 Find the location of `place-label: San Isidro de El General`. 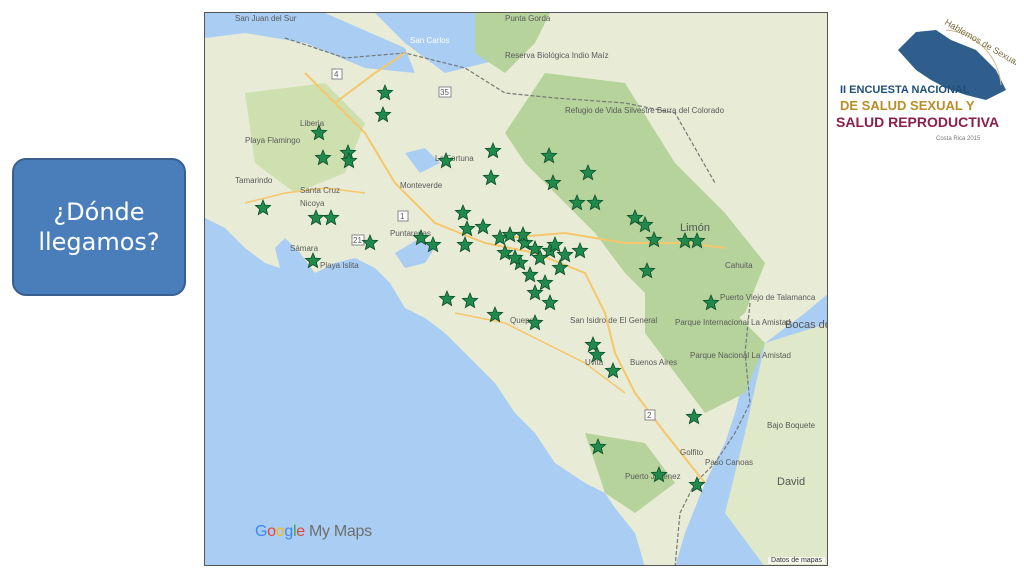

place-label: San Isidro de El General is located at coordinates (613, 320).